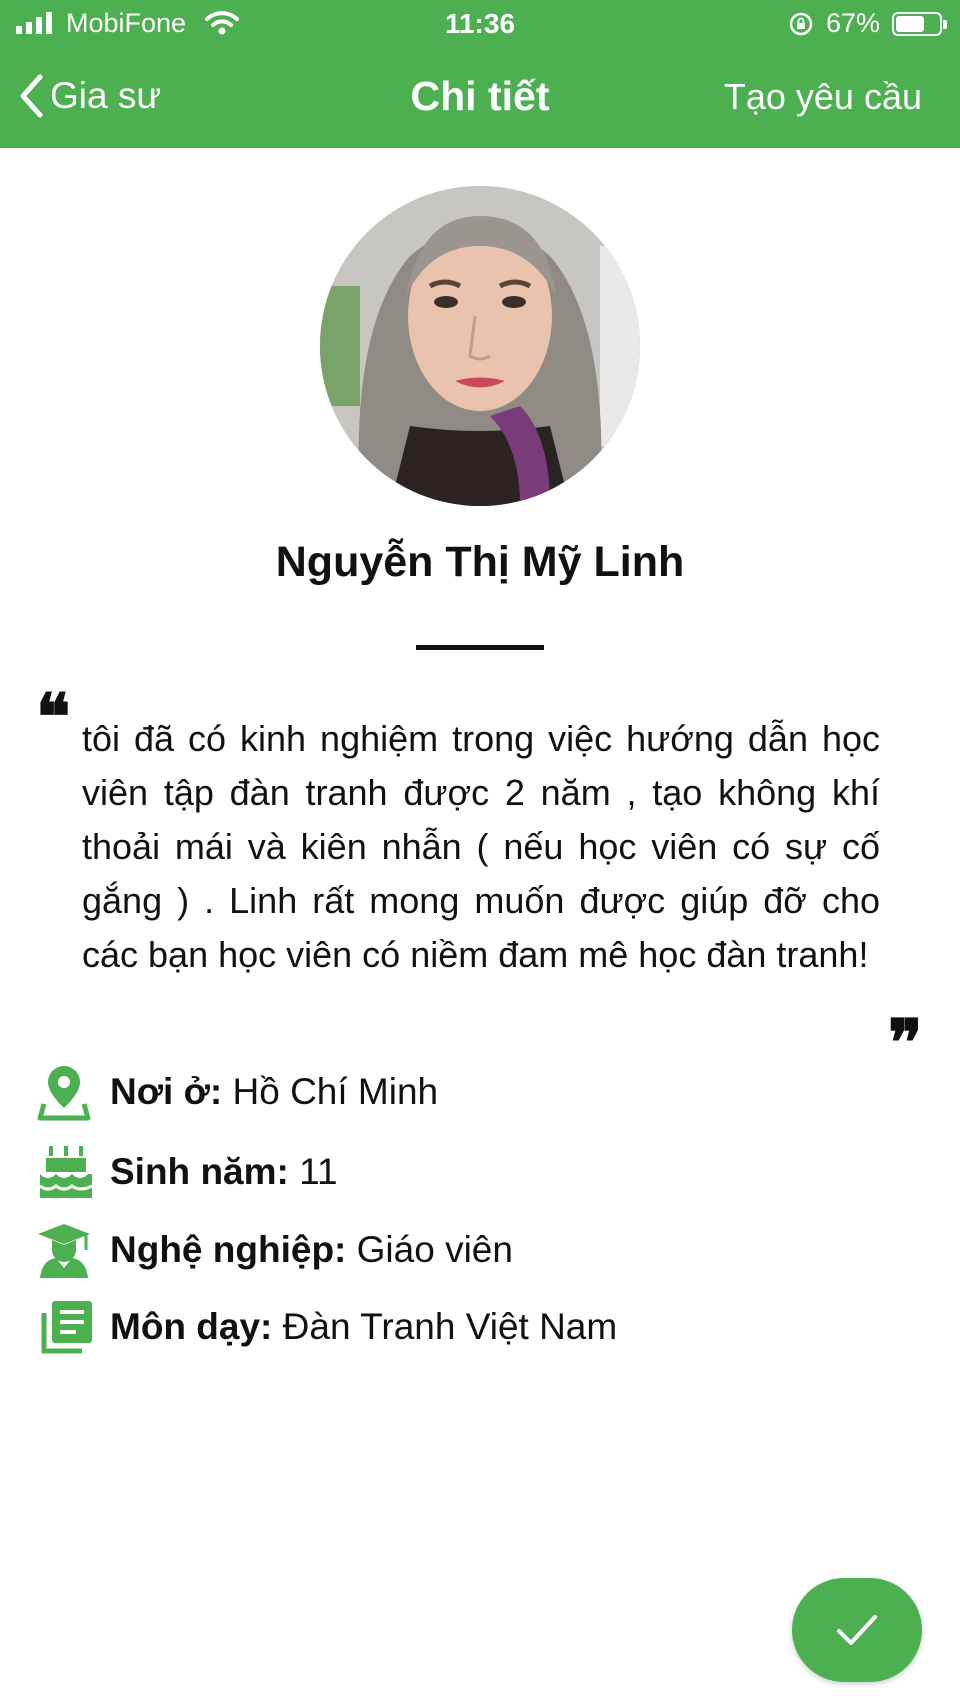 Image resolution: width=960 pixels, height=1707 pixels. What do you see at coordinates (53, 717) in the screenshot?
I see `quote-open-icon: ❝` at bounding box center [53, 717].